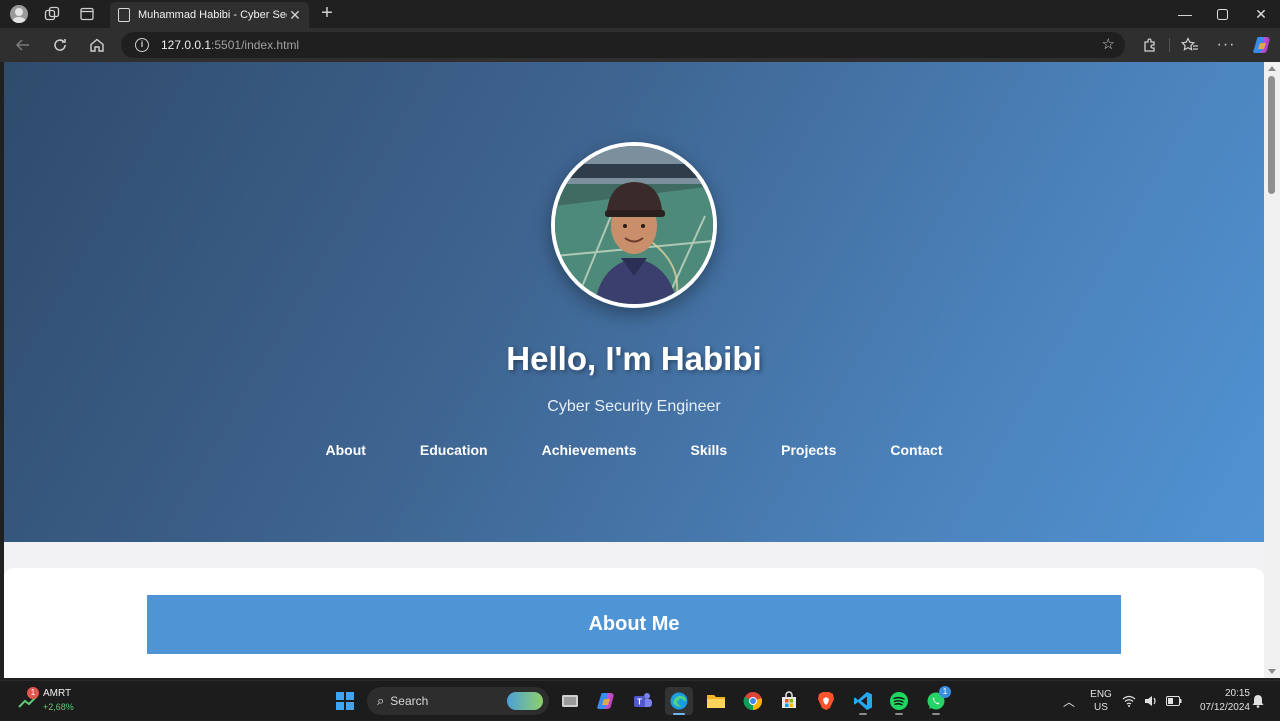 The height and width of the screenshot is (721, 1280). Describe the element at coordinates (60, 45) in the screenshot. I see `reload-button` at that location.